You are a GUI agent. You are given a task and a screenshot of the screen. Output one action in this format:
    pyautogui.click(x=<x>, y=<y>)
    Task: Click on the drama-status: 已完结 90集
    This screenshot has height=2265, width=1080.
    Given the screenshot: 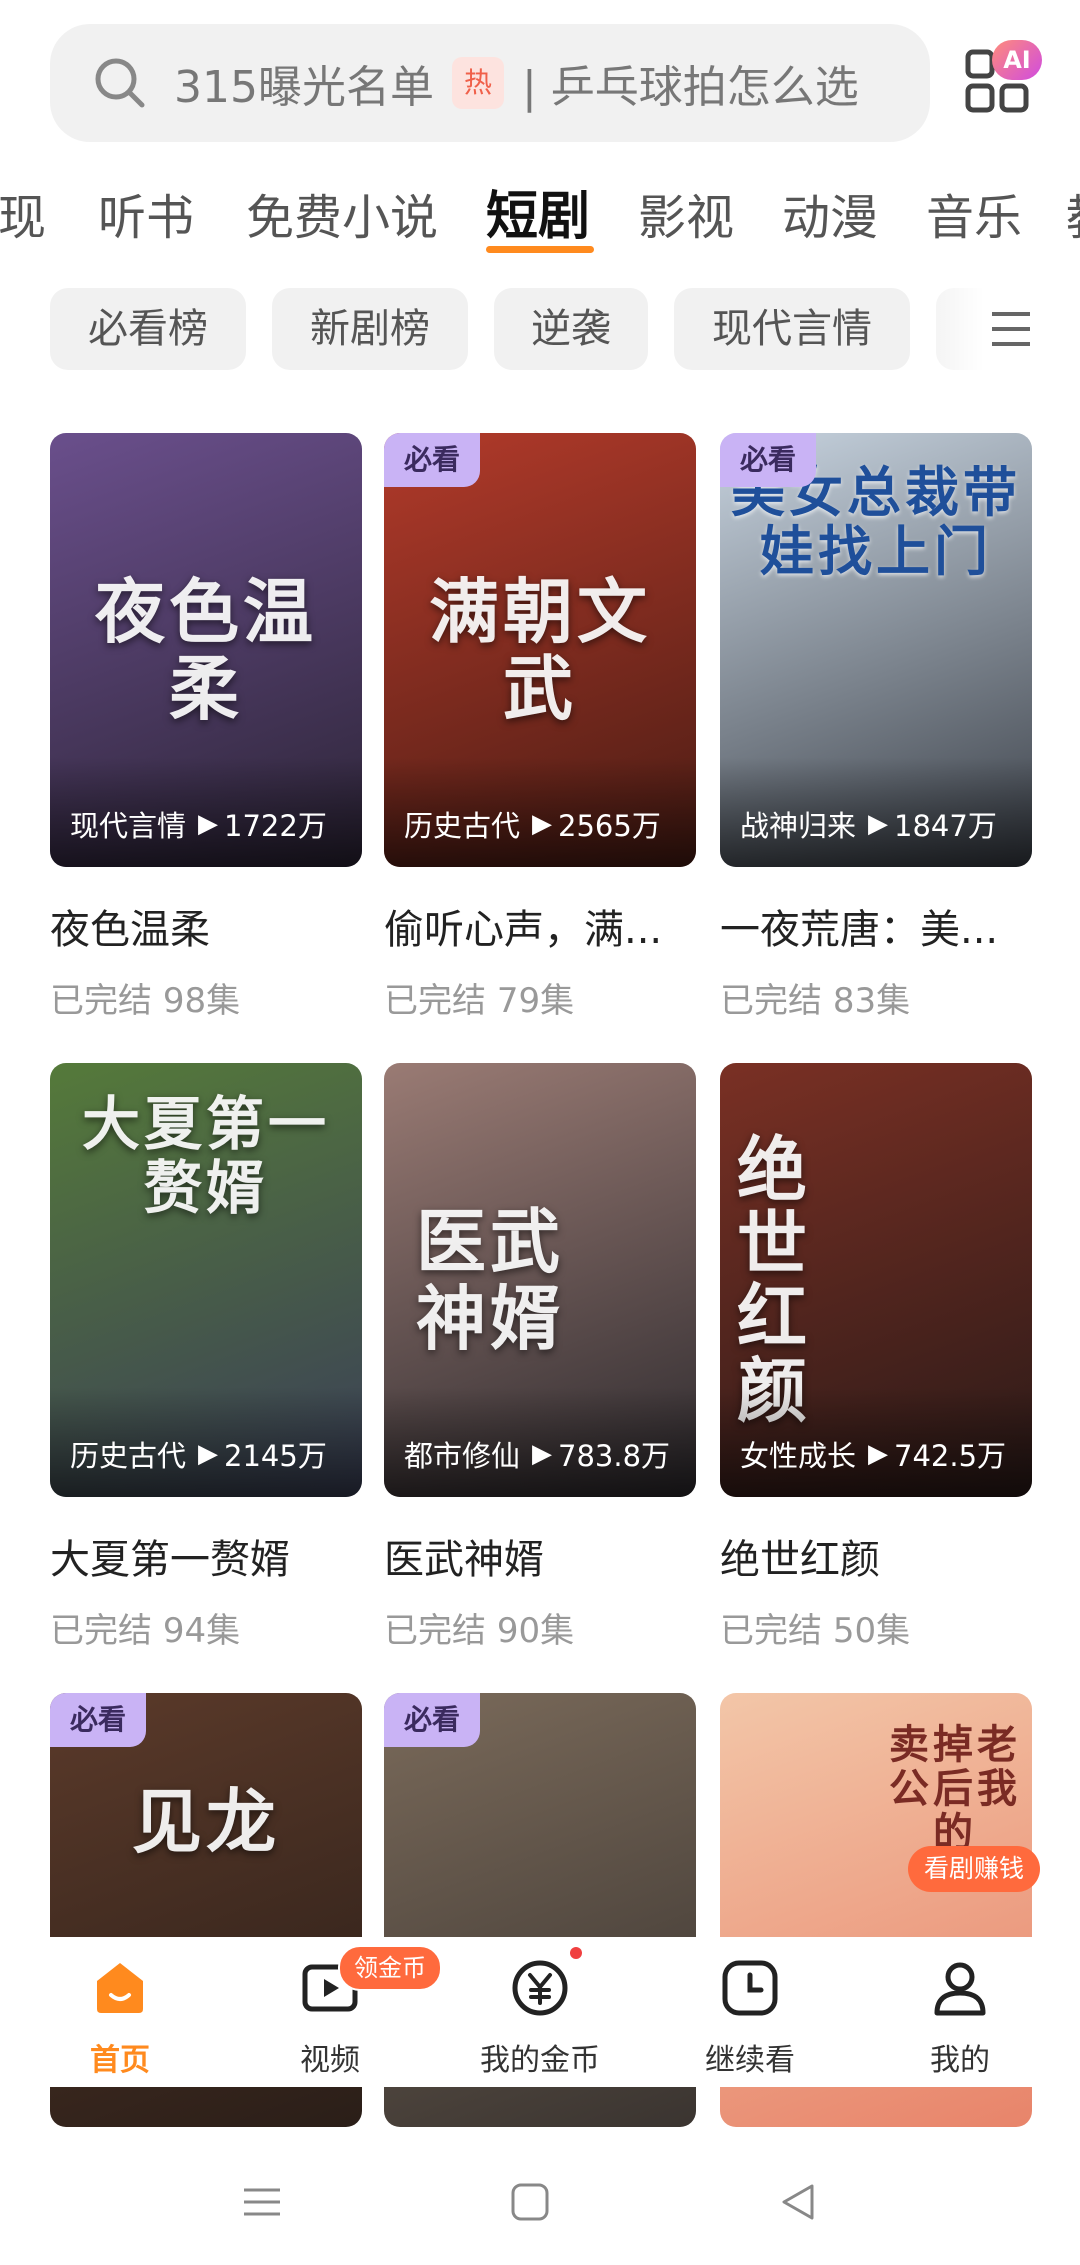 What is the action you would take?
    pyautogui.click(x=479, y=1631)
    